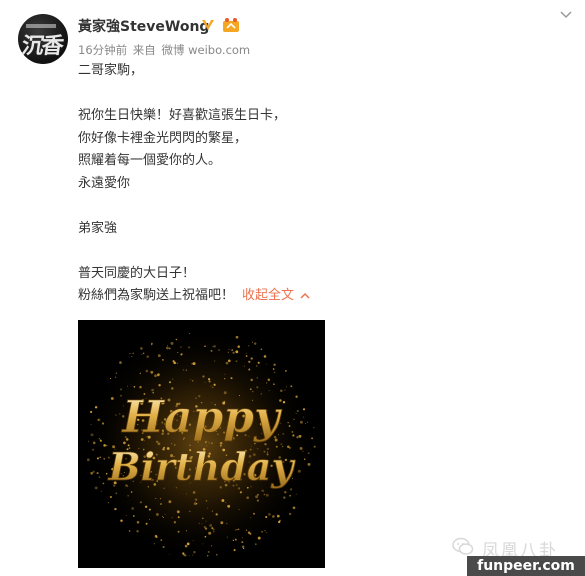 Image resolution: width=585 pixels, height=576 pixels. What do you see at coordinates (205, 50) in the screenshot?
I see `post-source: 微博 weibo.com` at bounding box center [205, 50].